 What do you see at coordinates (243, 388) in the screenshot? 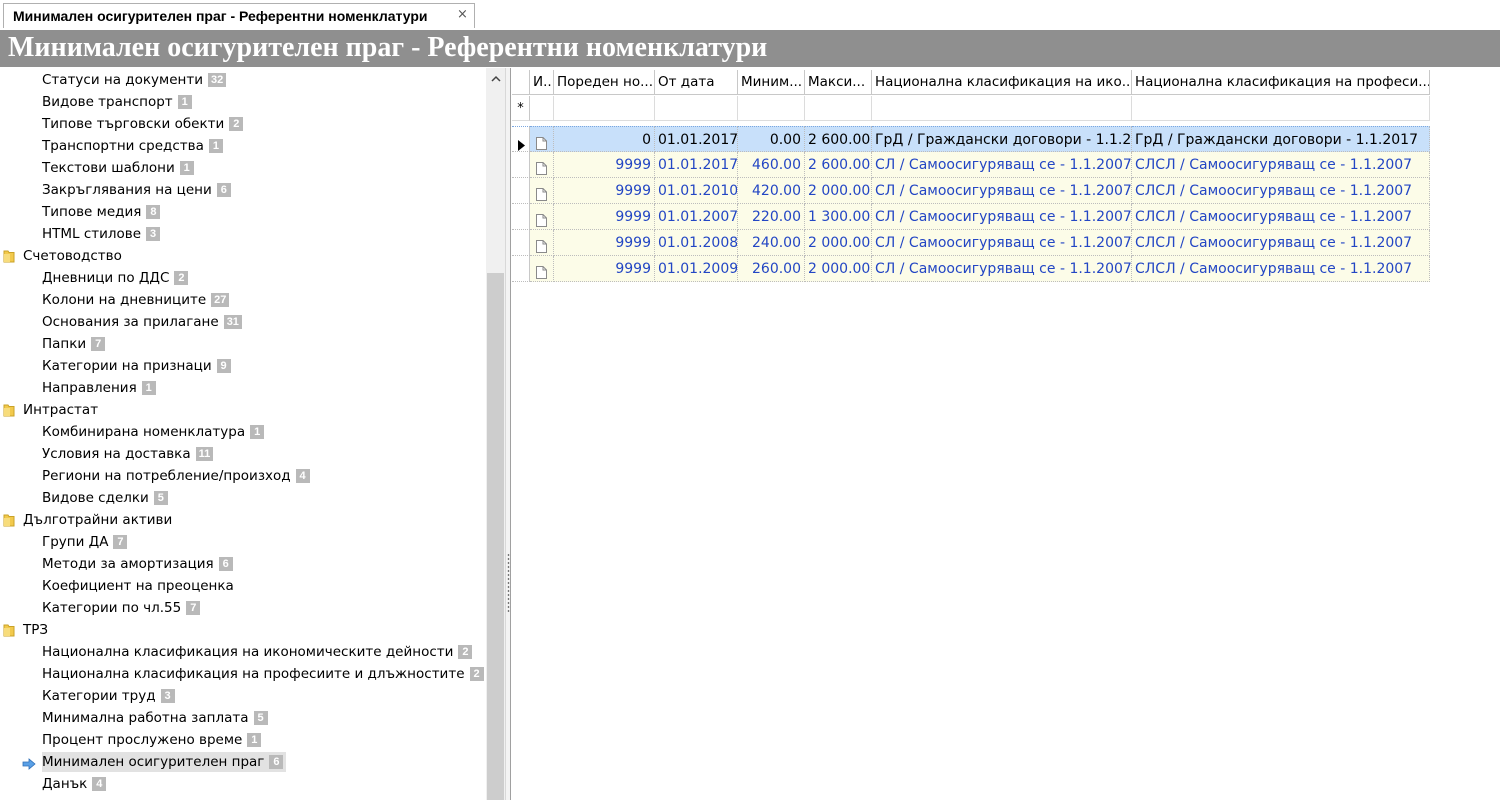
I see `tree-item: Направления 1` at bounding box center [243, 388].